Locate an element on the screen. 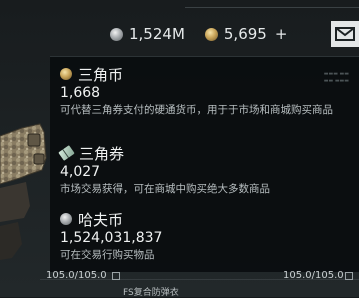  currency-name: 三角券 is located at coordinates (102, 153).